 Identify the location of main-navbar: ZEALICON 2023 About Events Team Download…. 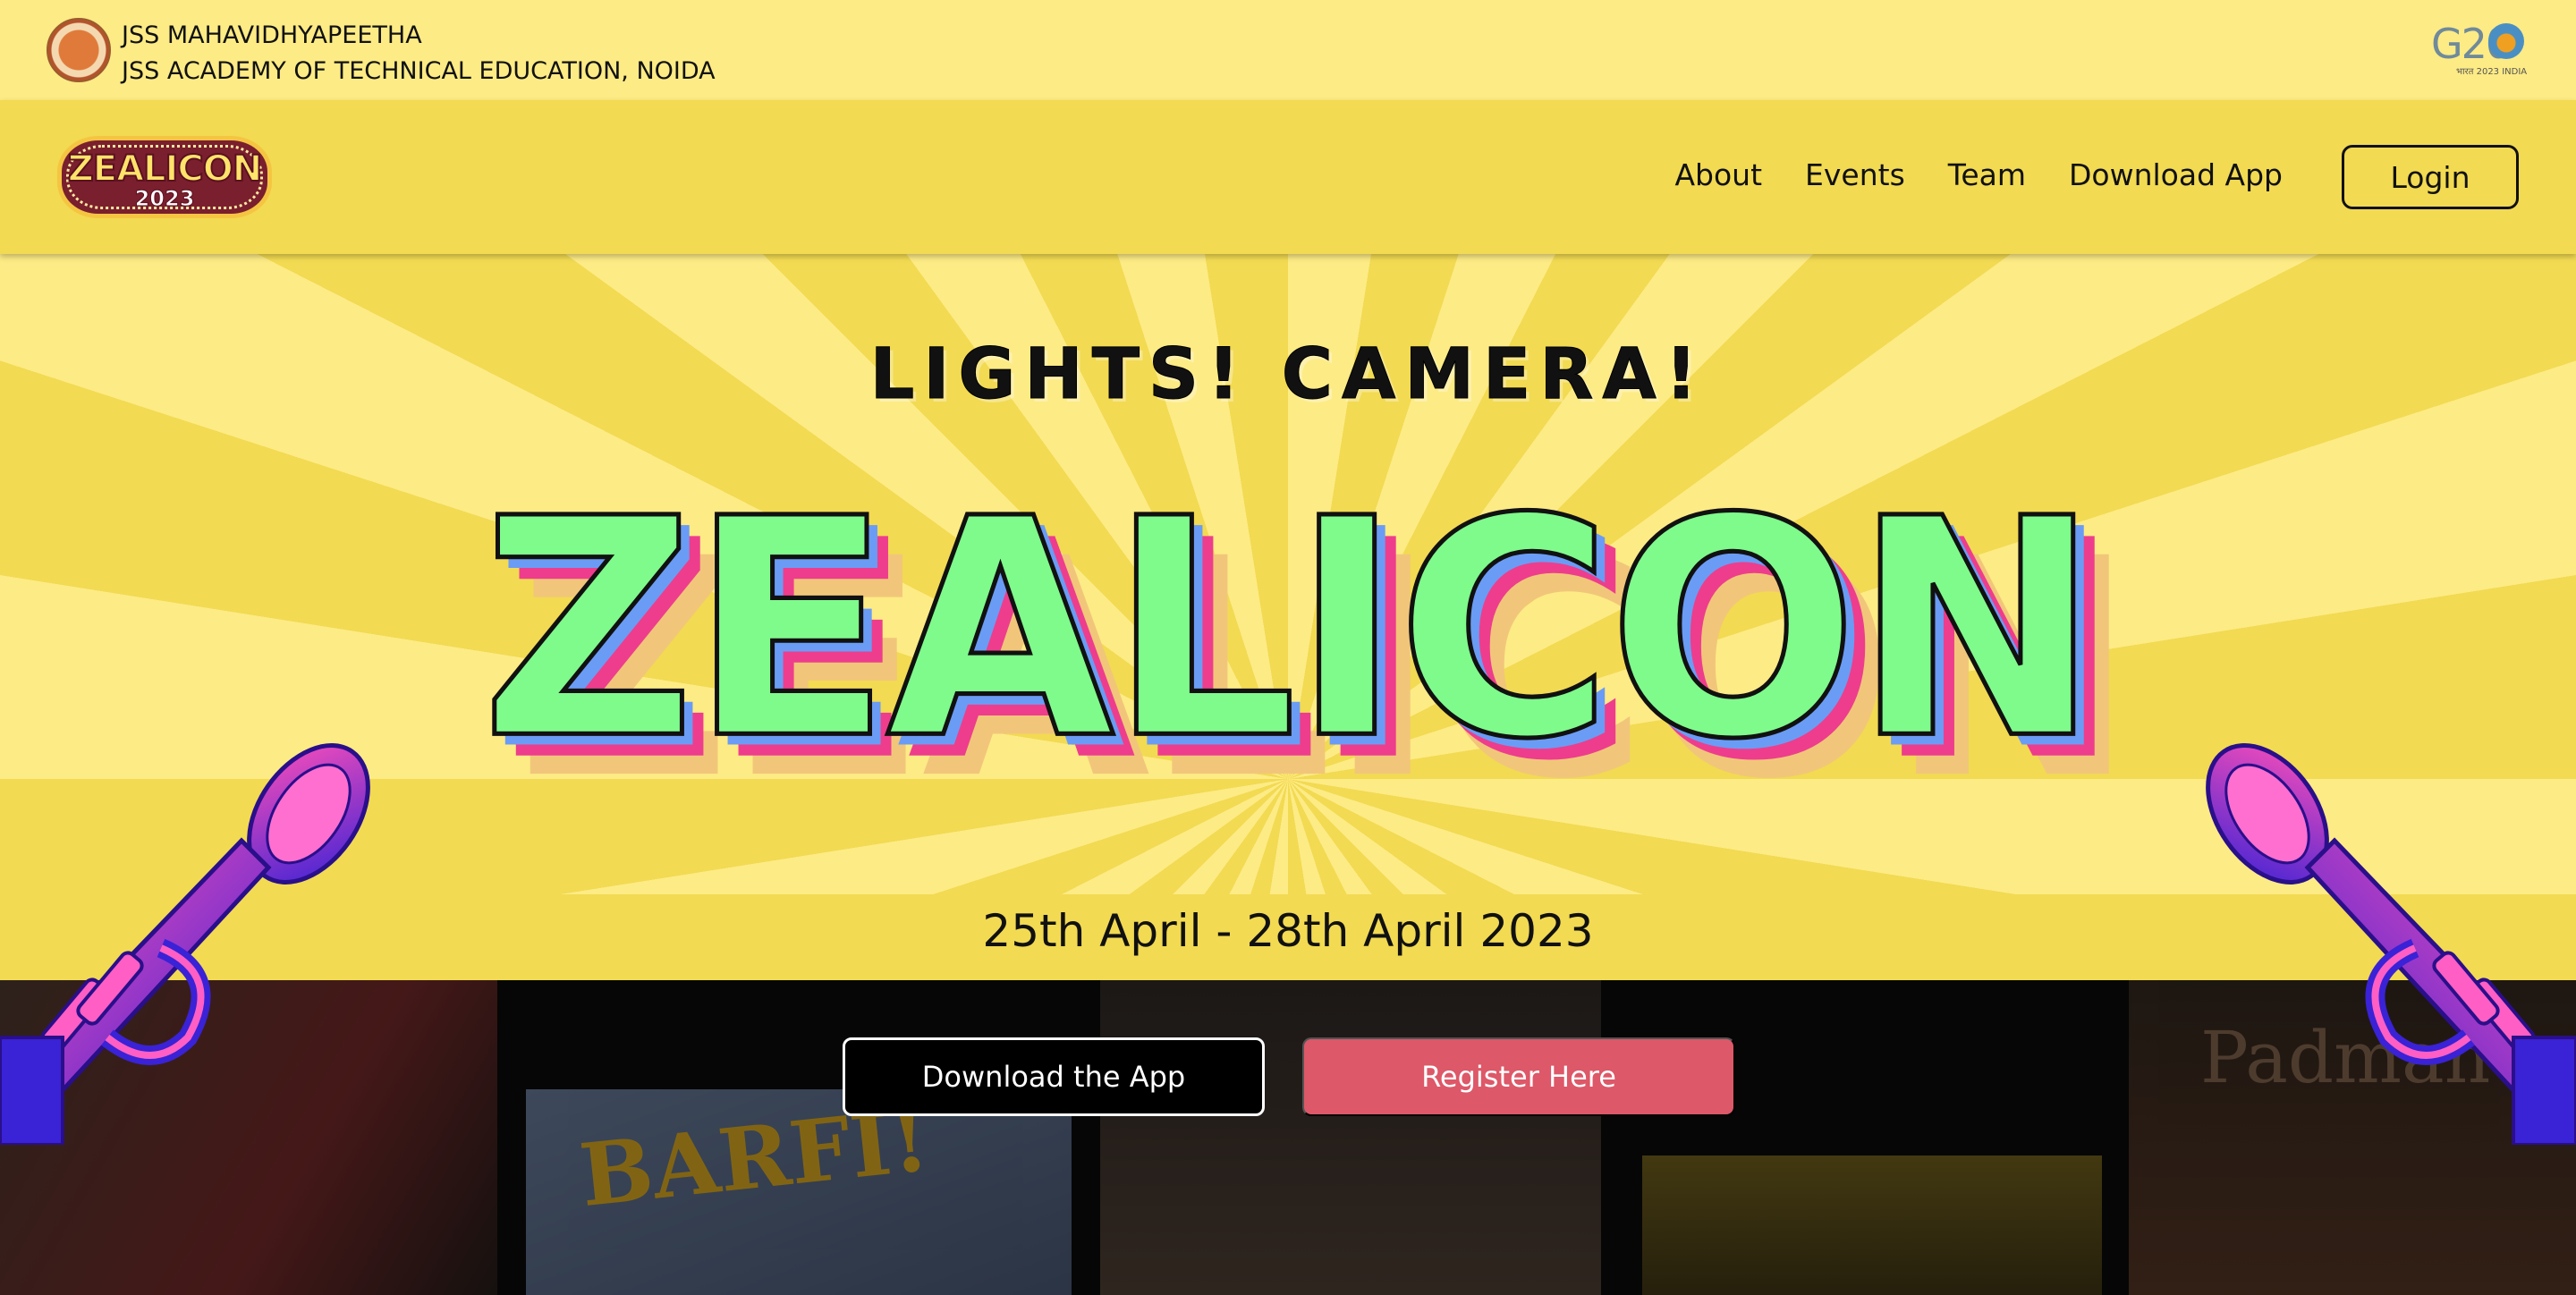
(1288, 177).